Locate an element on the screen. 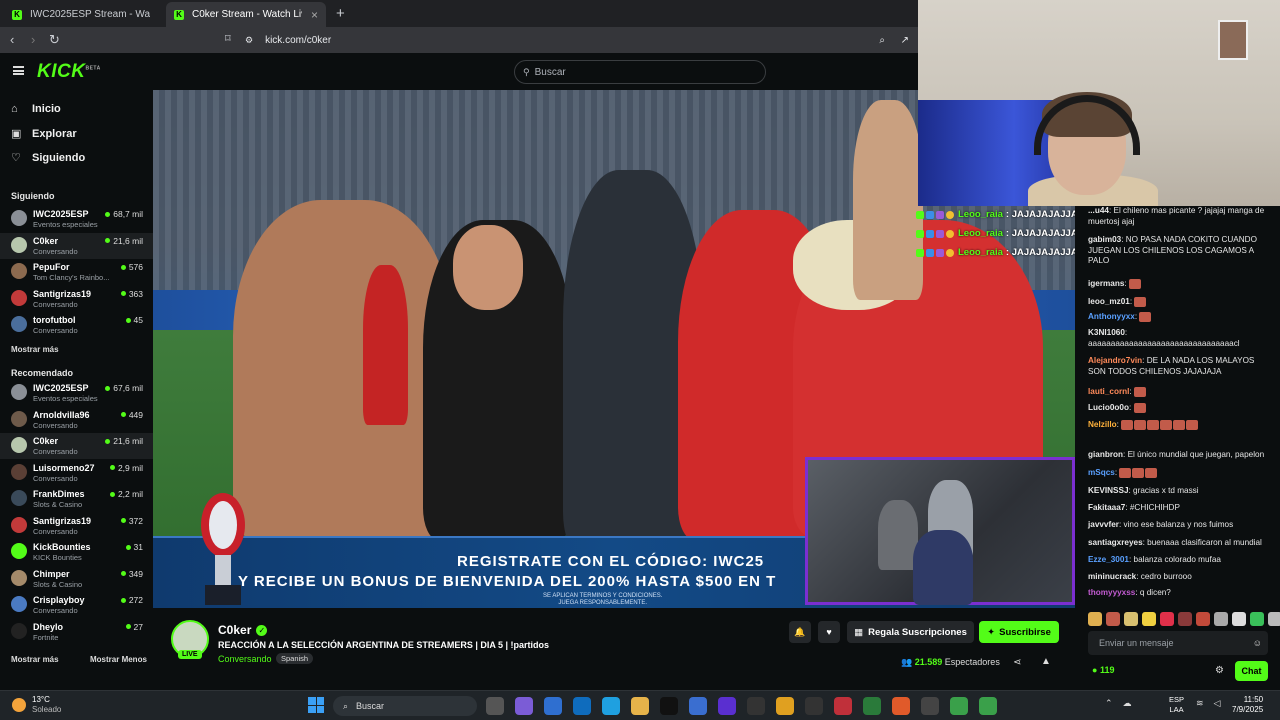  chat-username: Anthonyyxx is located at coordinates (1111, 316).